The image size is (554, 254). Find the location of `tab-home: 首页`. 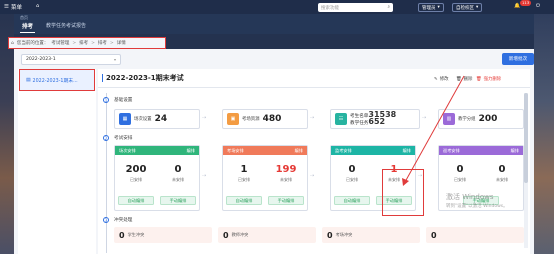

tab-home: 首页 is located at coordinates (24, 18).